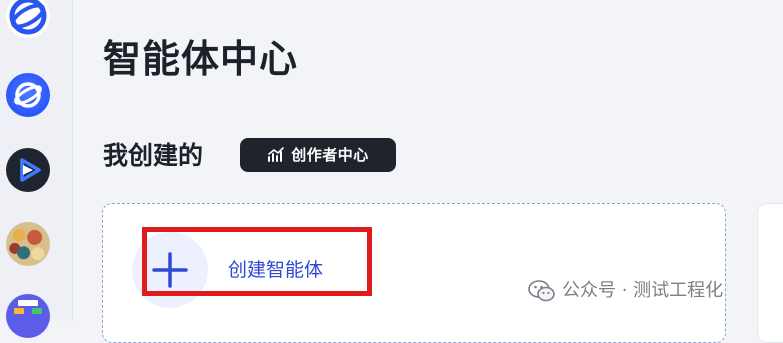 The width and height of the screenshot is (783, 343). I want to click on create-agent-label: 创建智能体, so click(276, 270).